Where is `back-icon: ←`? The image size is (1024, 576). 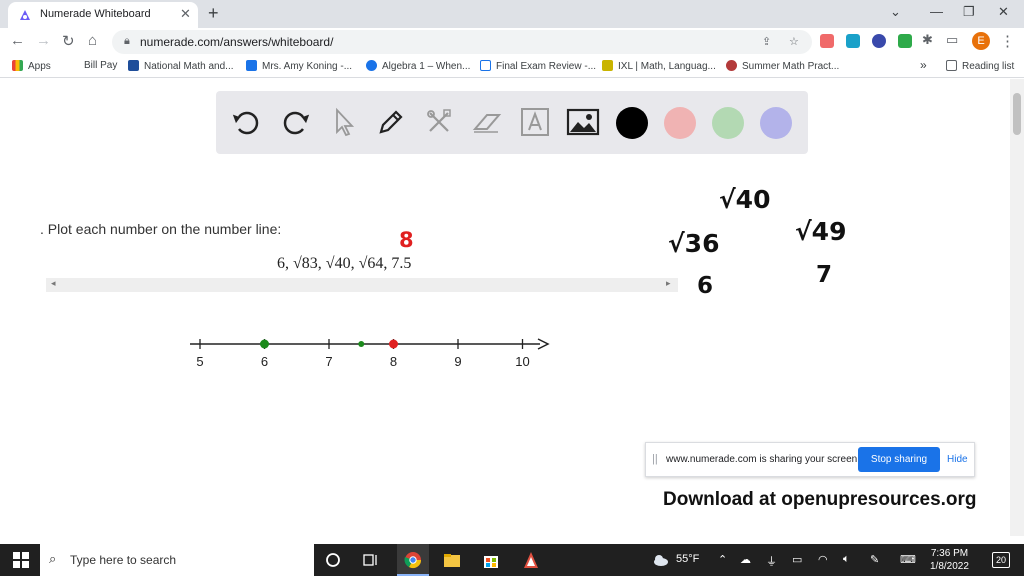
back-icon: ← is located at coordinates (17, 40).